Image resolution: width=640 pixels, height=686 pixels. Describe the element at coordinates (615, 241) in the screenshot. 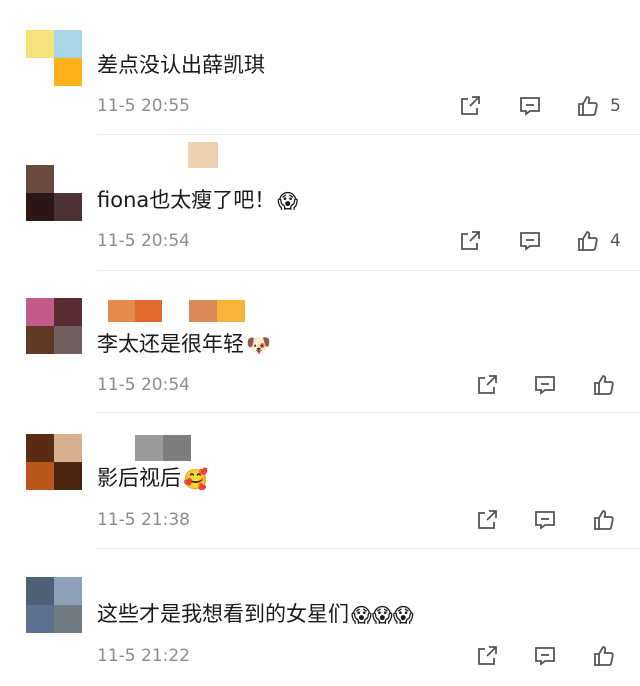

I see `like-count: 4` at that location.